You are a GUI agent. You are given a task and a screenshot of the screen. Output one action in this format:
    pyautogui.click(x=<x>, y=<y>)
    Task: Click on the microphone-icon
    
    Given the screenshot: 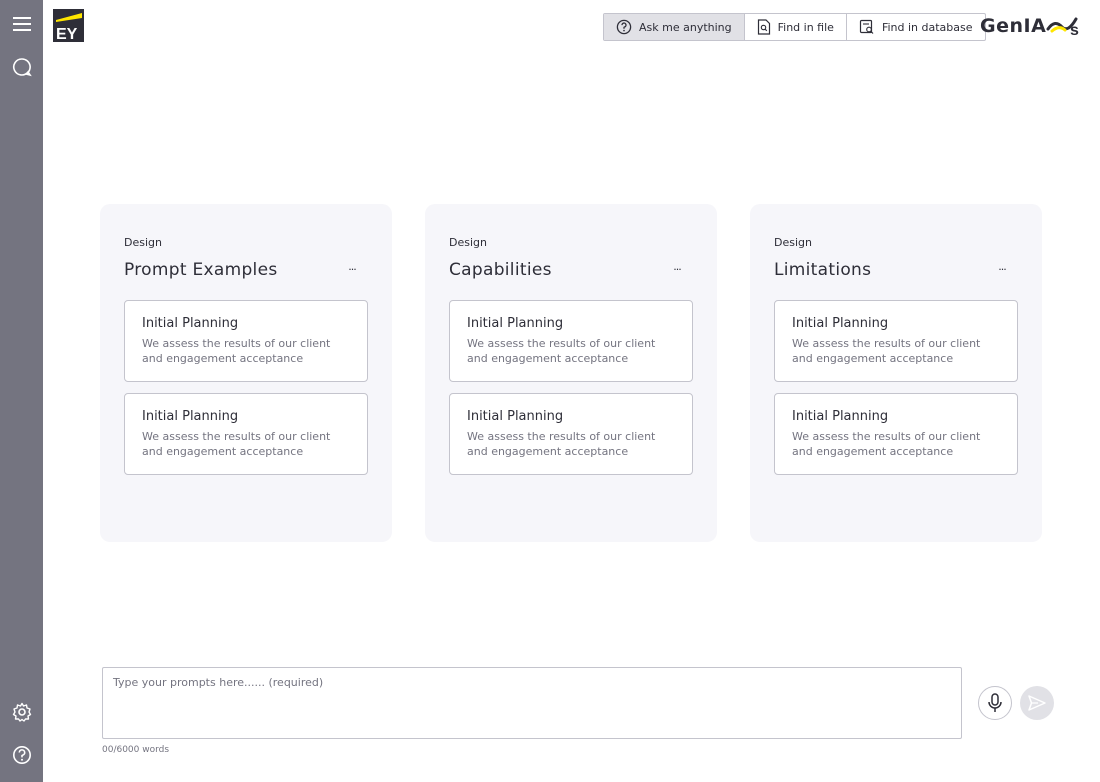 What is the action you would take?
    pyautogui.click(x=995, y=702)
    